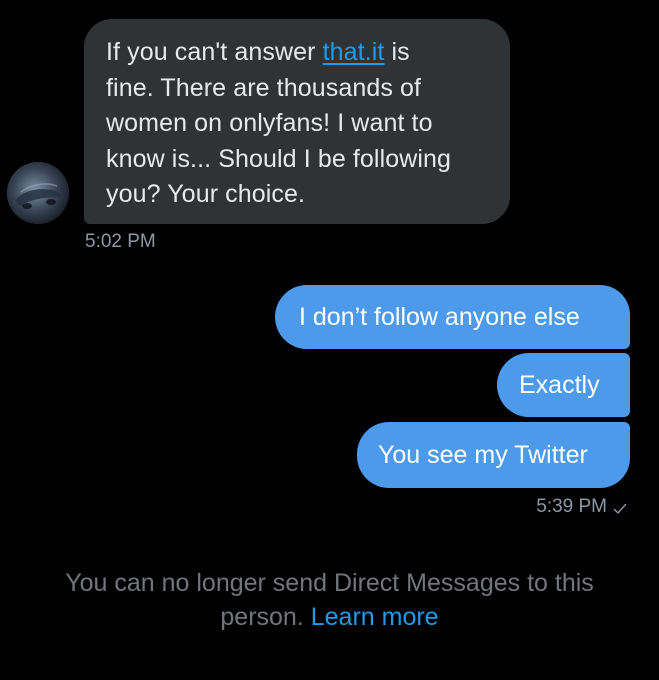  What do you see at coordinates (397, 52) in the screenshot?
I see `message-text: is` at bounding box center [397, 52].